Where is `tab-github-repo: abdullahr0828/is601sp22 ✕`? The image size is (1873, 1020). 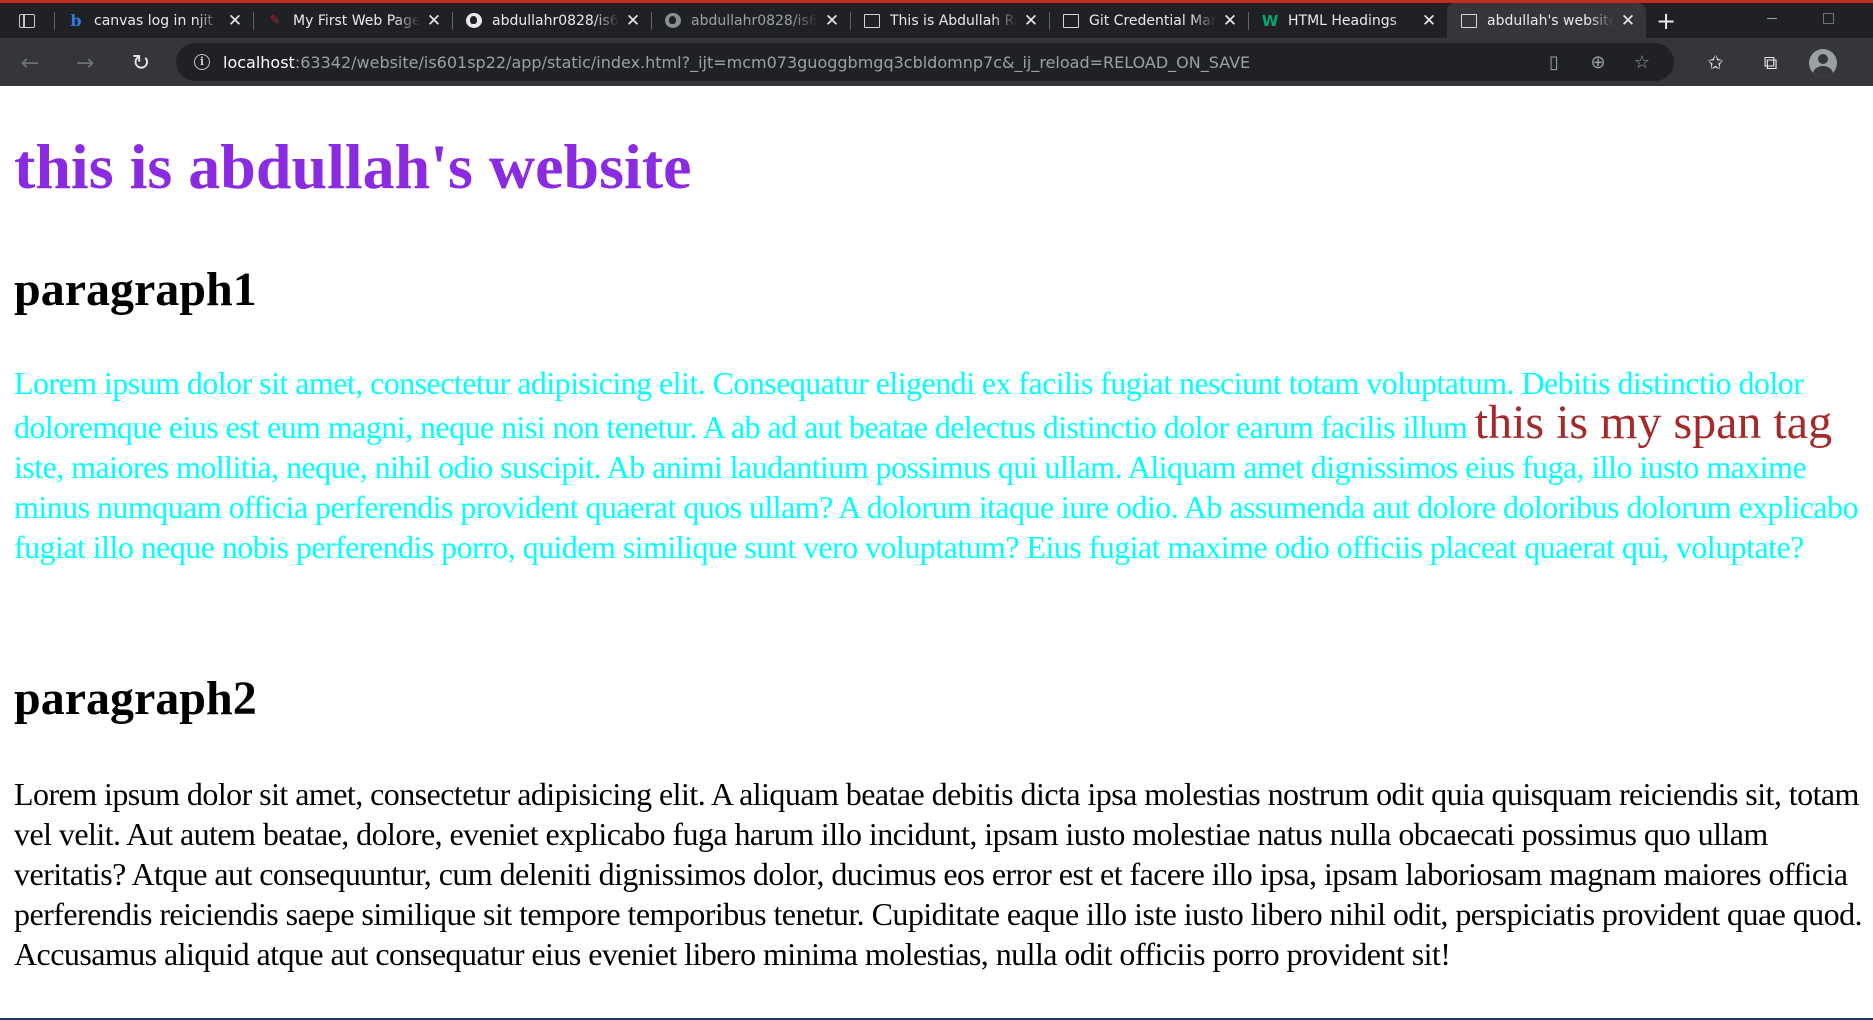
tab-github-repo: abdullahr0828/is601sp22 ✕ is located at coordinates (551, 20).